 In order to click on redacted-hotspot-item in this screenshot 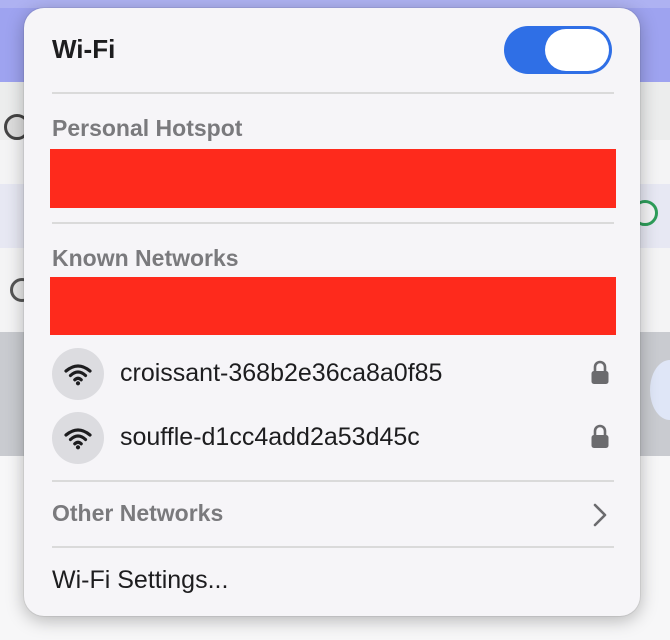, I will do `click(333, 178)`.